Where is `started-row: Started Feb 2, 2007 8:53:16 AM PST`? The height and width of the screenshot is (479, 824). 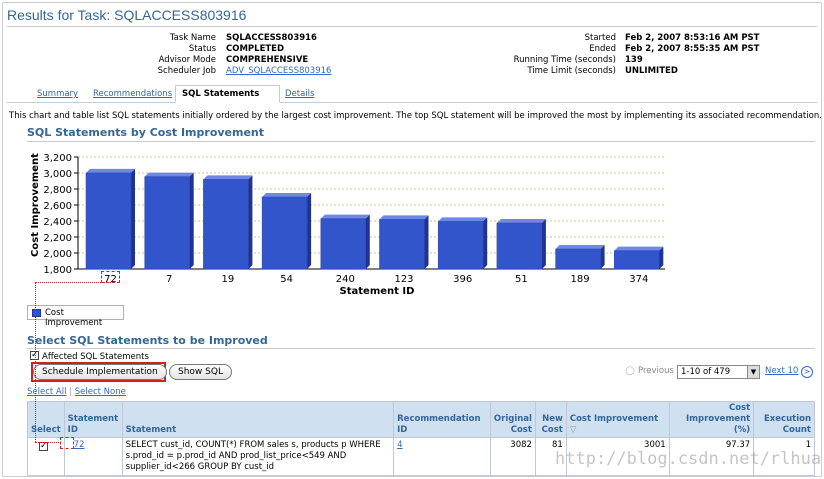
started-row: Started Feb 2, 2007 8:53:16 AM PST is located at coordinates (380, 38).